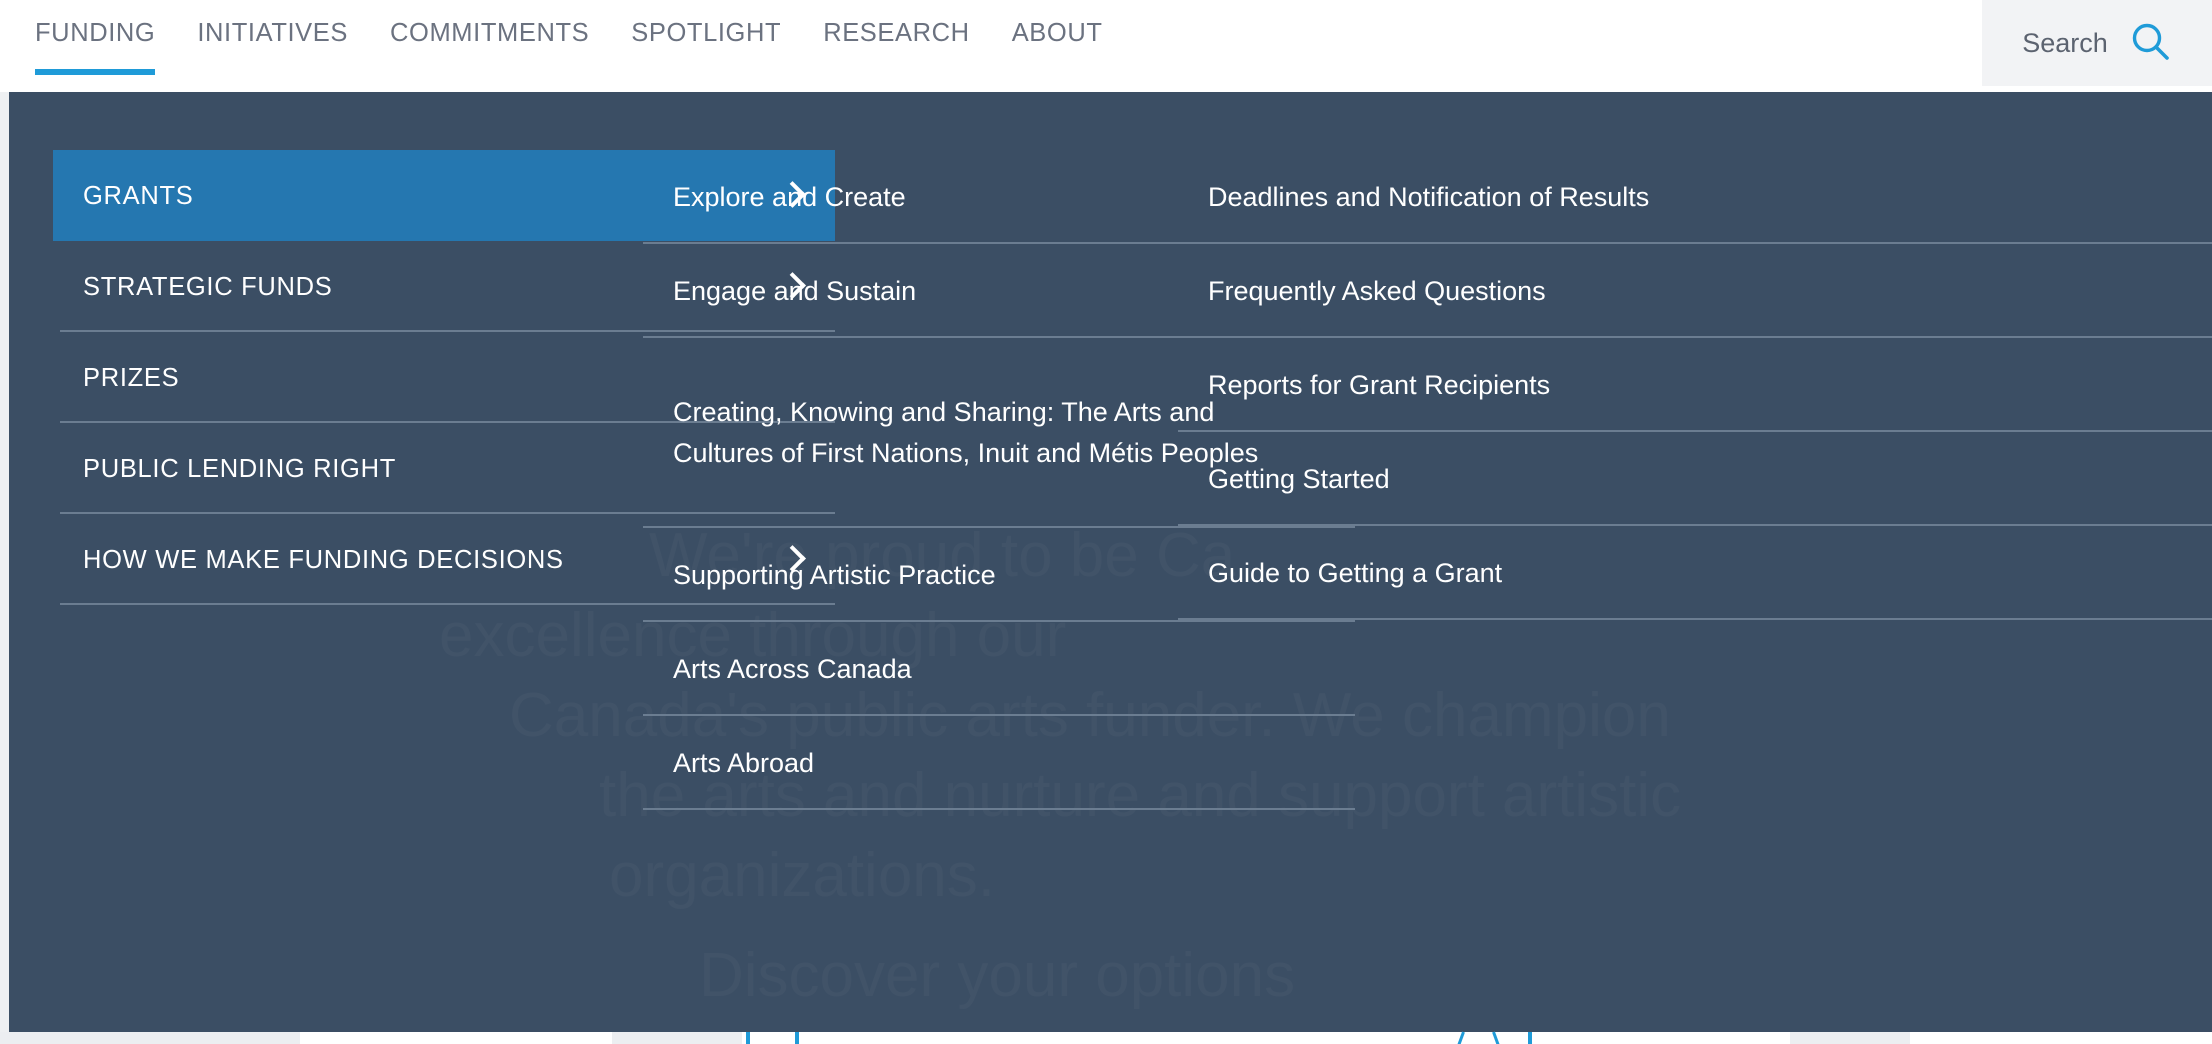 This screenshot has width=2212, height=1044. What do you see at coordinates (999, 763) in the screenshot?
I see `submenu-item-arts-abroad: Arts Abroad` at bounding box center [999, 763].